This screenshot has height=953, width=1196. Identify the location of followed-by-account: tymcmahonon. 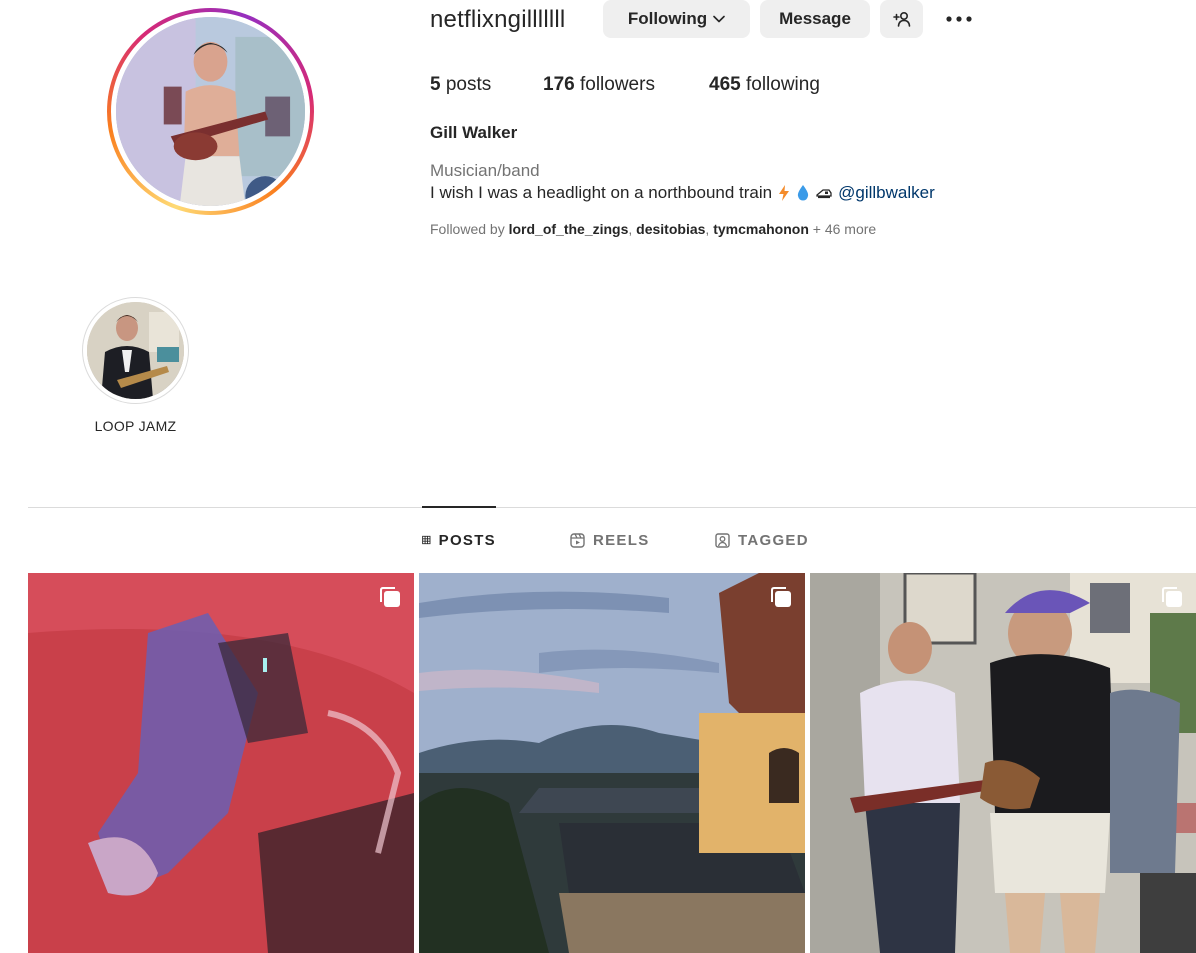
(761, 229).